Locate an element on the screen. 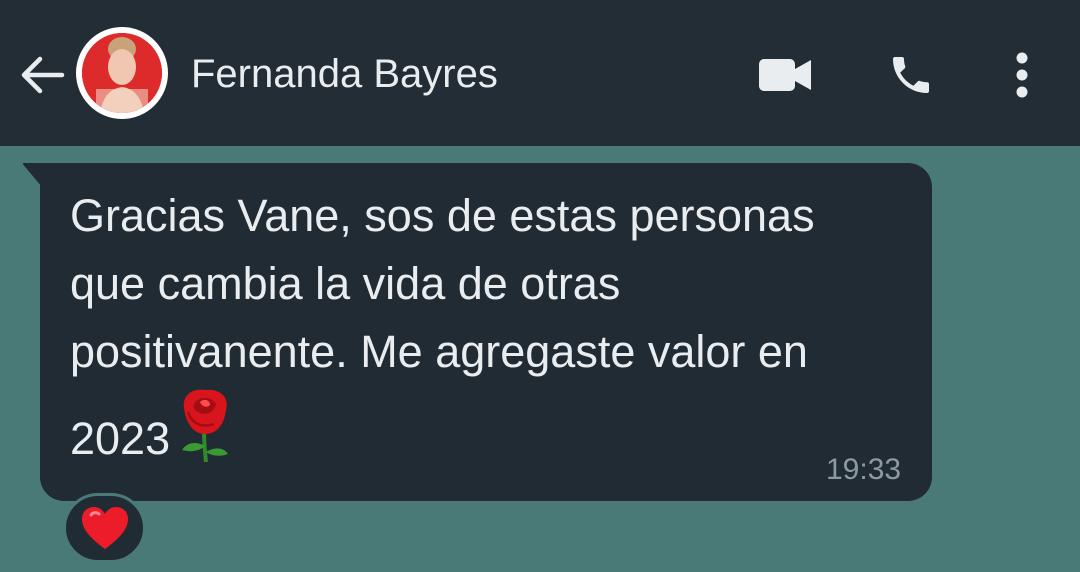  arrow-left-icon is located at coordinates (43, 75).